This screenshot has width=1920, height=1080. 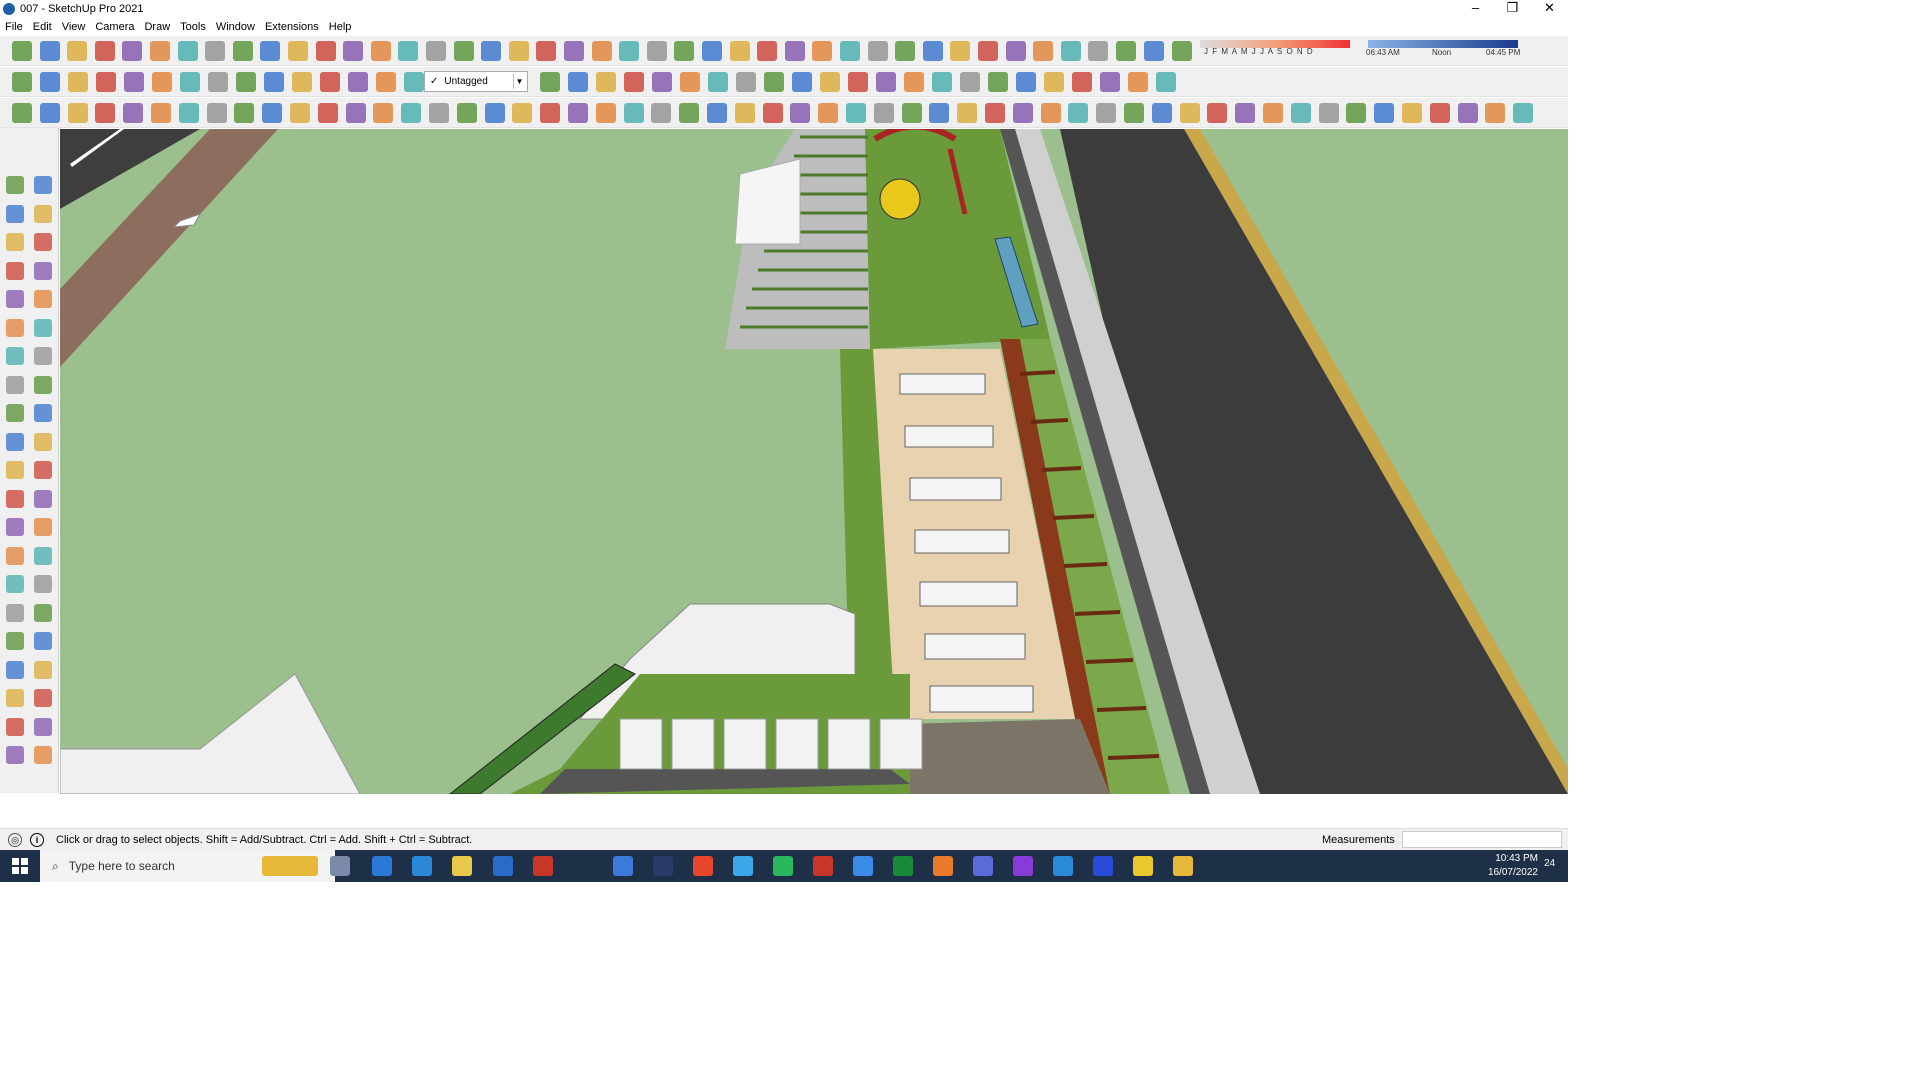 I want to click on menu-extensions: Extensions, so click(x=292, y=27).